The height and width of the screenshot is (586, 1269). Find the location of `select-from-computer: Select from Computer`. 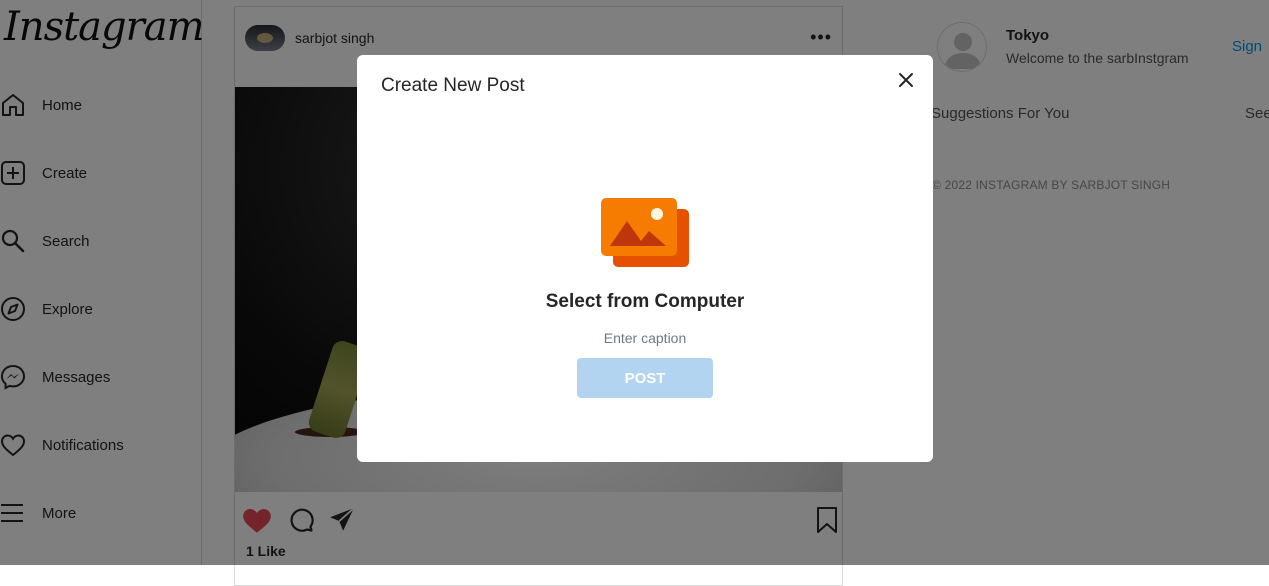

select-from-computer: Select from Computer is located at coordinates (645, 302).